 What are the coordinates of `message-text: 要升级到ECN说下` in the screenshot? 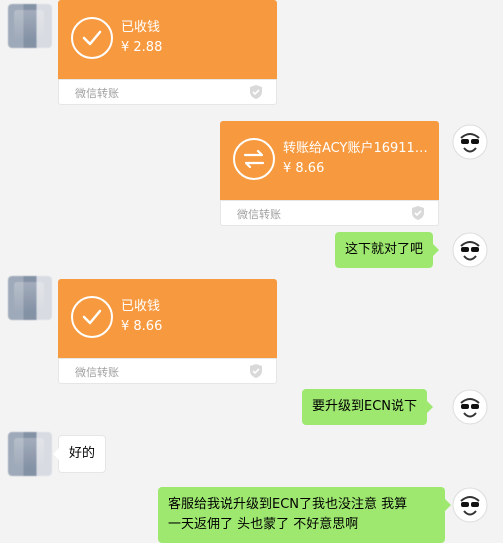 It's located at (365, 406).